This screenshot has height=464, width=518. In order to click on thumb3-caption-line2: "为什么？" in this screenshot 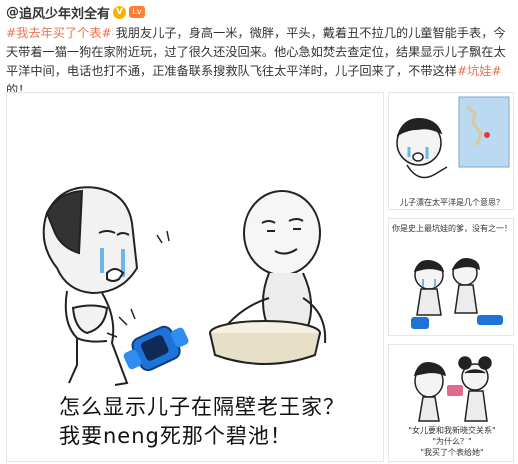, I will do `click(452, 441)`.